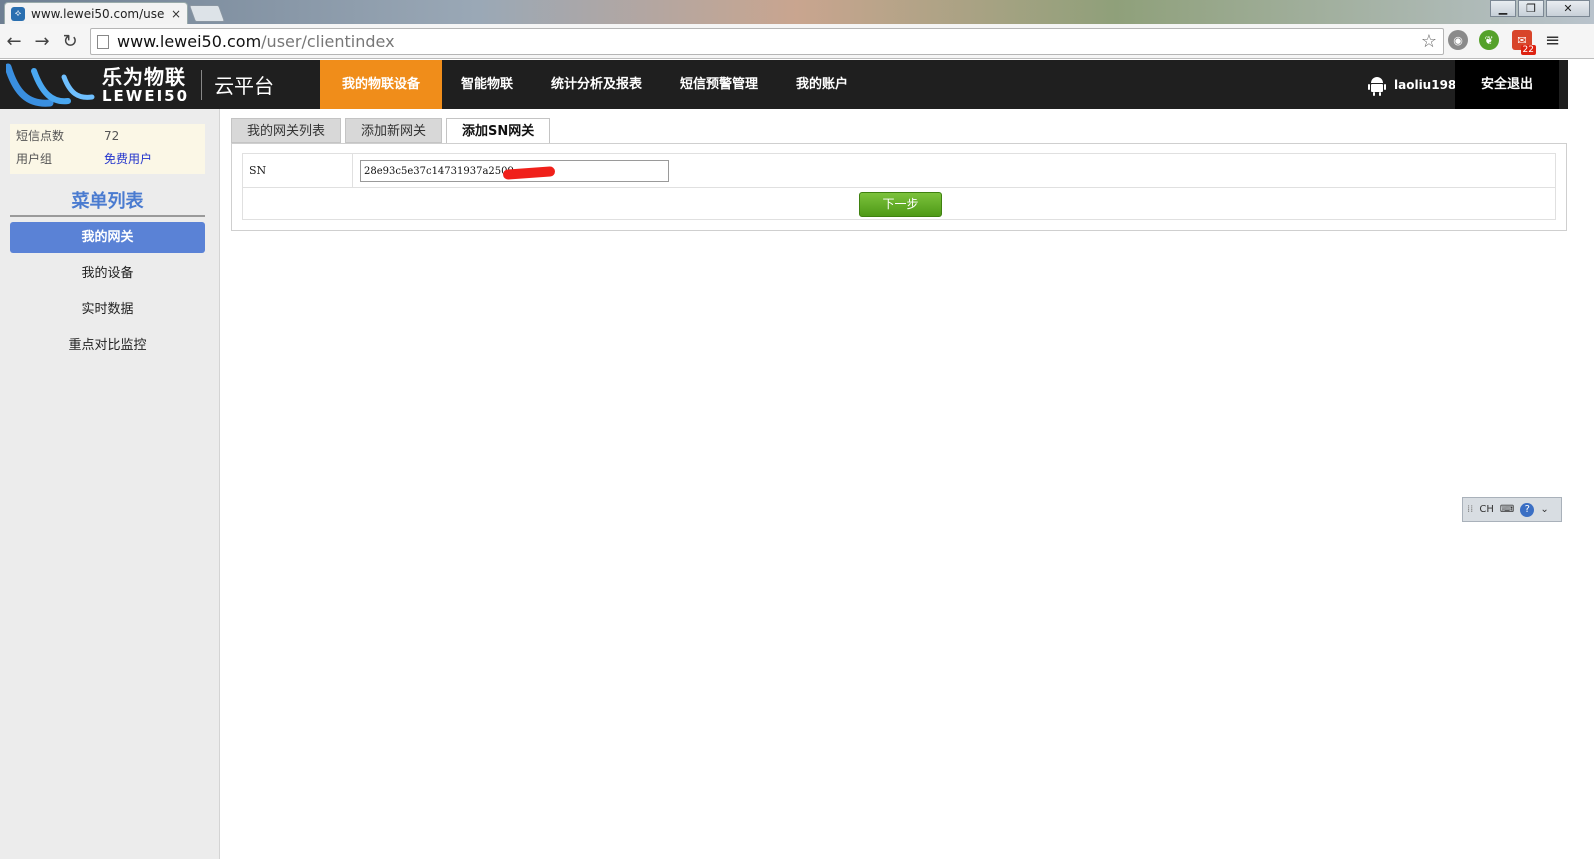 This screenshot has width=1594, height=859. I want to click on address-bar: www.lewei50.com/user/clientindex ☆, so click(767, 41).